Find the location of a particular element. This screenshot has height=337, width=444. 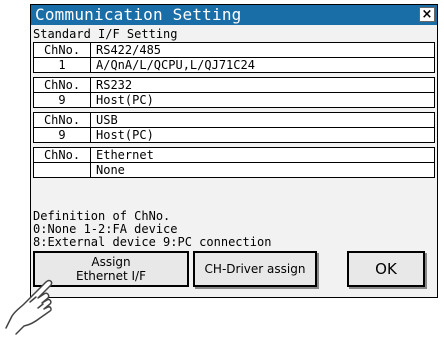

ch-driver-assign-button: CH-Driver assign is located at coordinates (255, 269).